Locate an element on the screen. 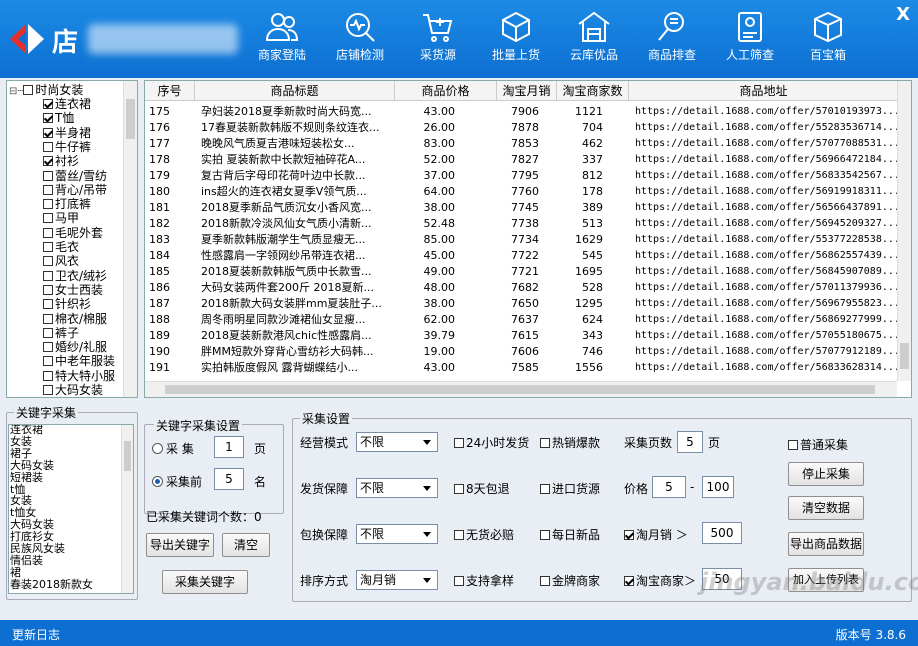  check-sample-support: 支持拿样 is located at coordinates (484, 580).